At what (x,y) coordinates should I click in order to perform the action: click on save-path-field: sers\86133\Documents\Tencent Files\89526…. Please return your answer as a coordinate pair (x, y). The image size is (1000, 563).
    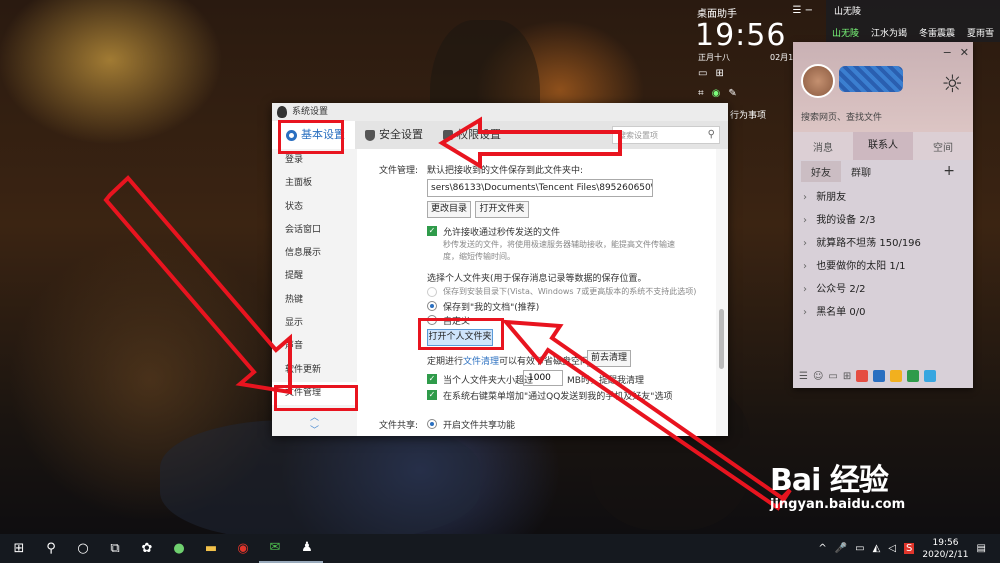
    Looking at the image, I should click on (540, 188).